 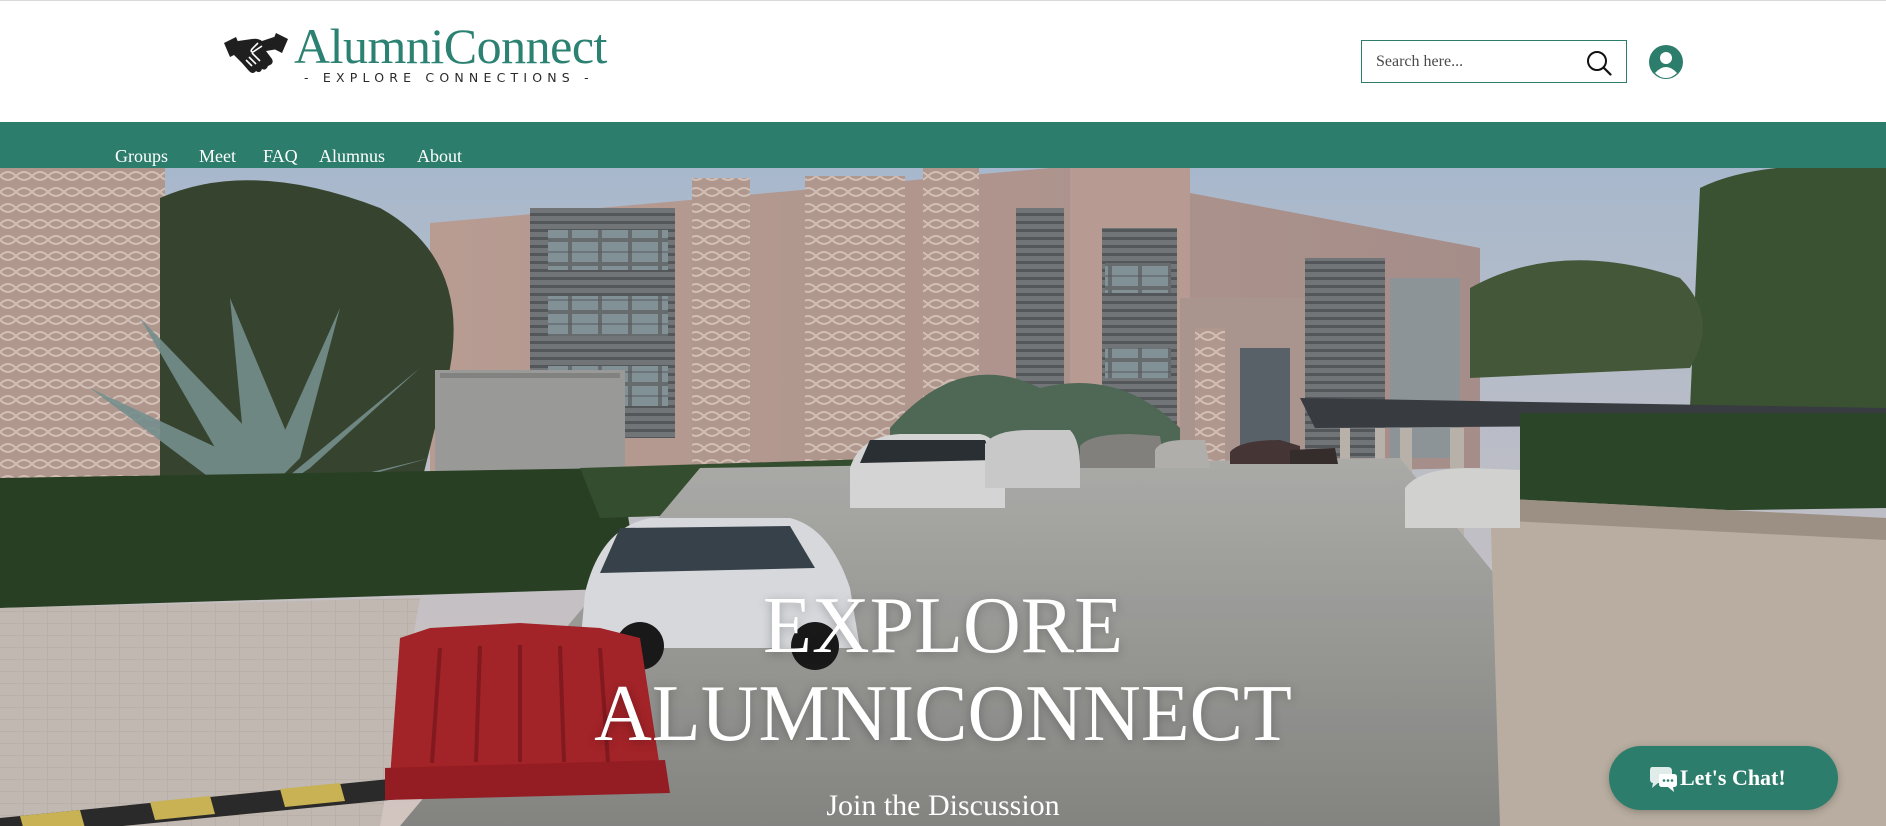 What do you see at coordinates (1476, 62) in the screenshot?
I see `search-input` at bounding box center [1476, 62].